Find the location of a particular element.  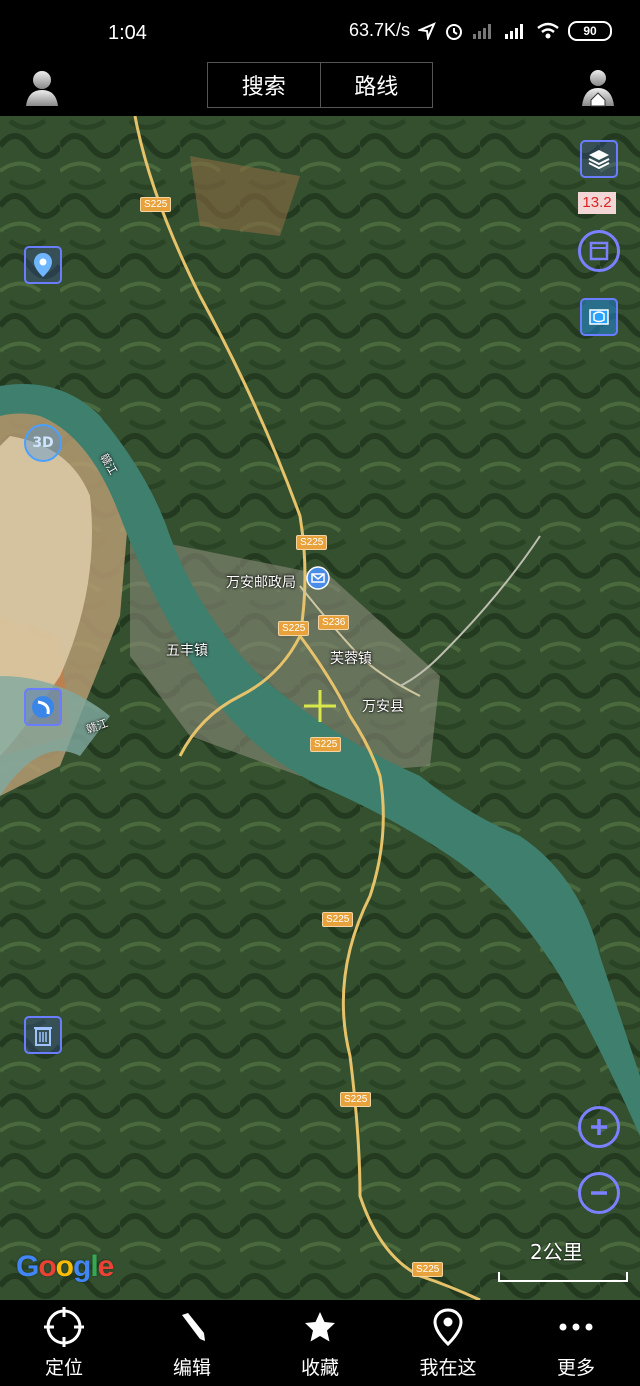

route-tab: 路线 is located at coordinates (376, 85).